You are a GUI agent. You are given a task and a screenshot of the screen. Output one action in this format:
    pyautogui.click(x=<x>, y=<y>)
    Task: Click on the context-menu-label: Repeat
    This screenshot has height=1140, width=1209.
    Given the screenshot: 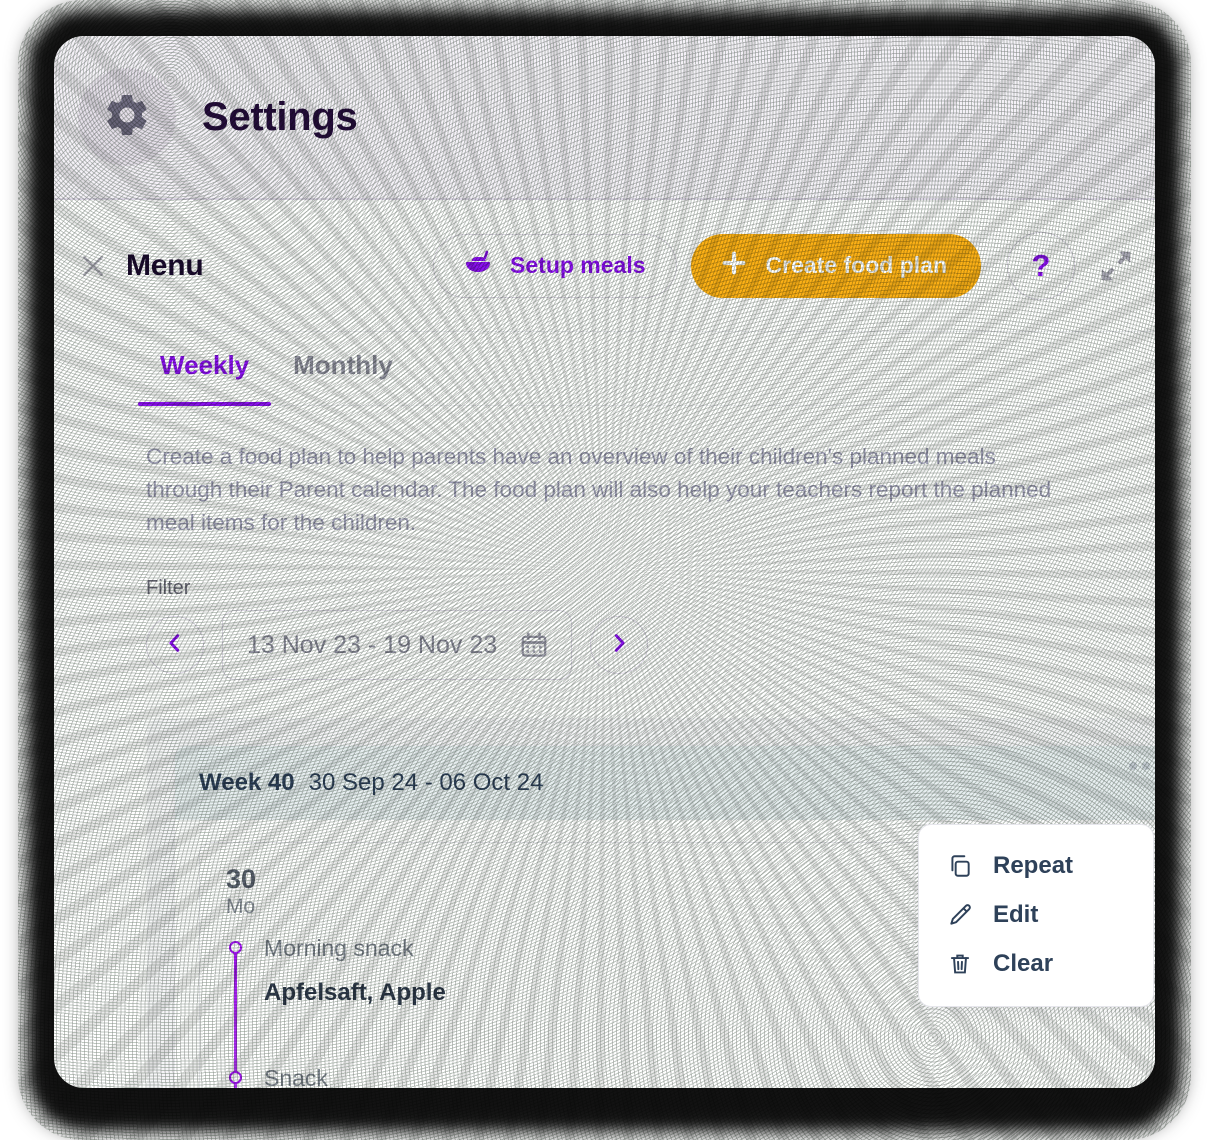 What is the action you would take?
    pyautogui.click(x=1033, y=865)
    